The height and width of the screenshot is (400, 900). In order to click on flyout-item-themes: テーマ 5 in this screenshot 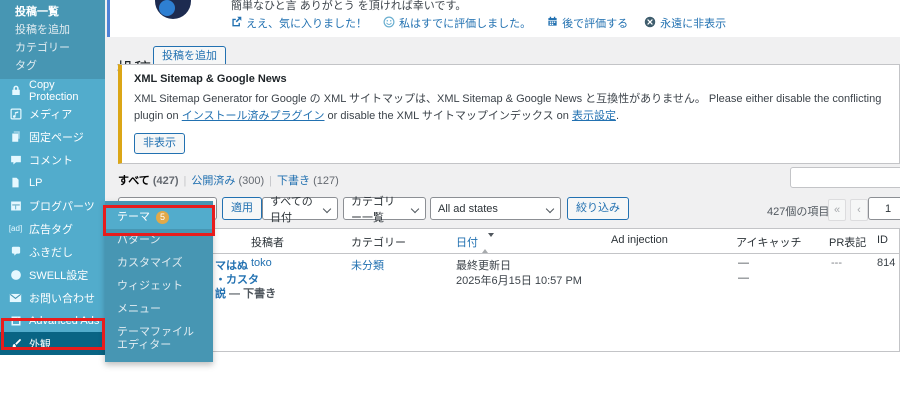, I will do `click(159, 217)`.